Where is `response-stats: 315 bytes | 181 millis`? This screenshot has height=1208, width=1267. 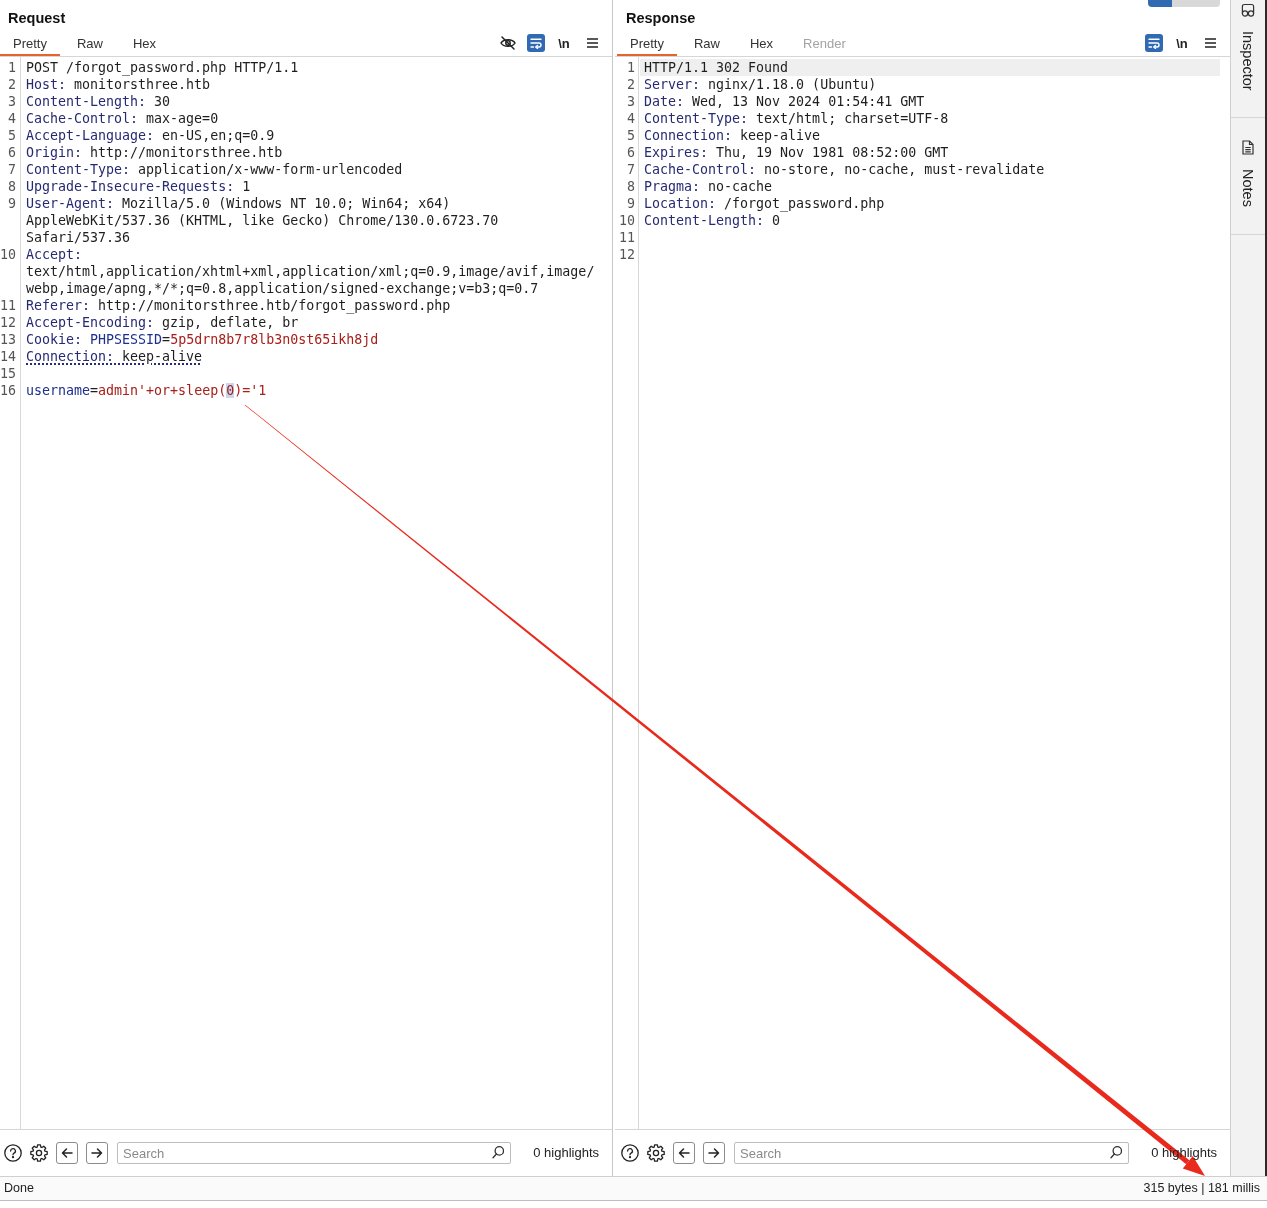 response-stats: 315 bytes | 181 millis is located at coordinates (1201, 1188).